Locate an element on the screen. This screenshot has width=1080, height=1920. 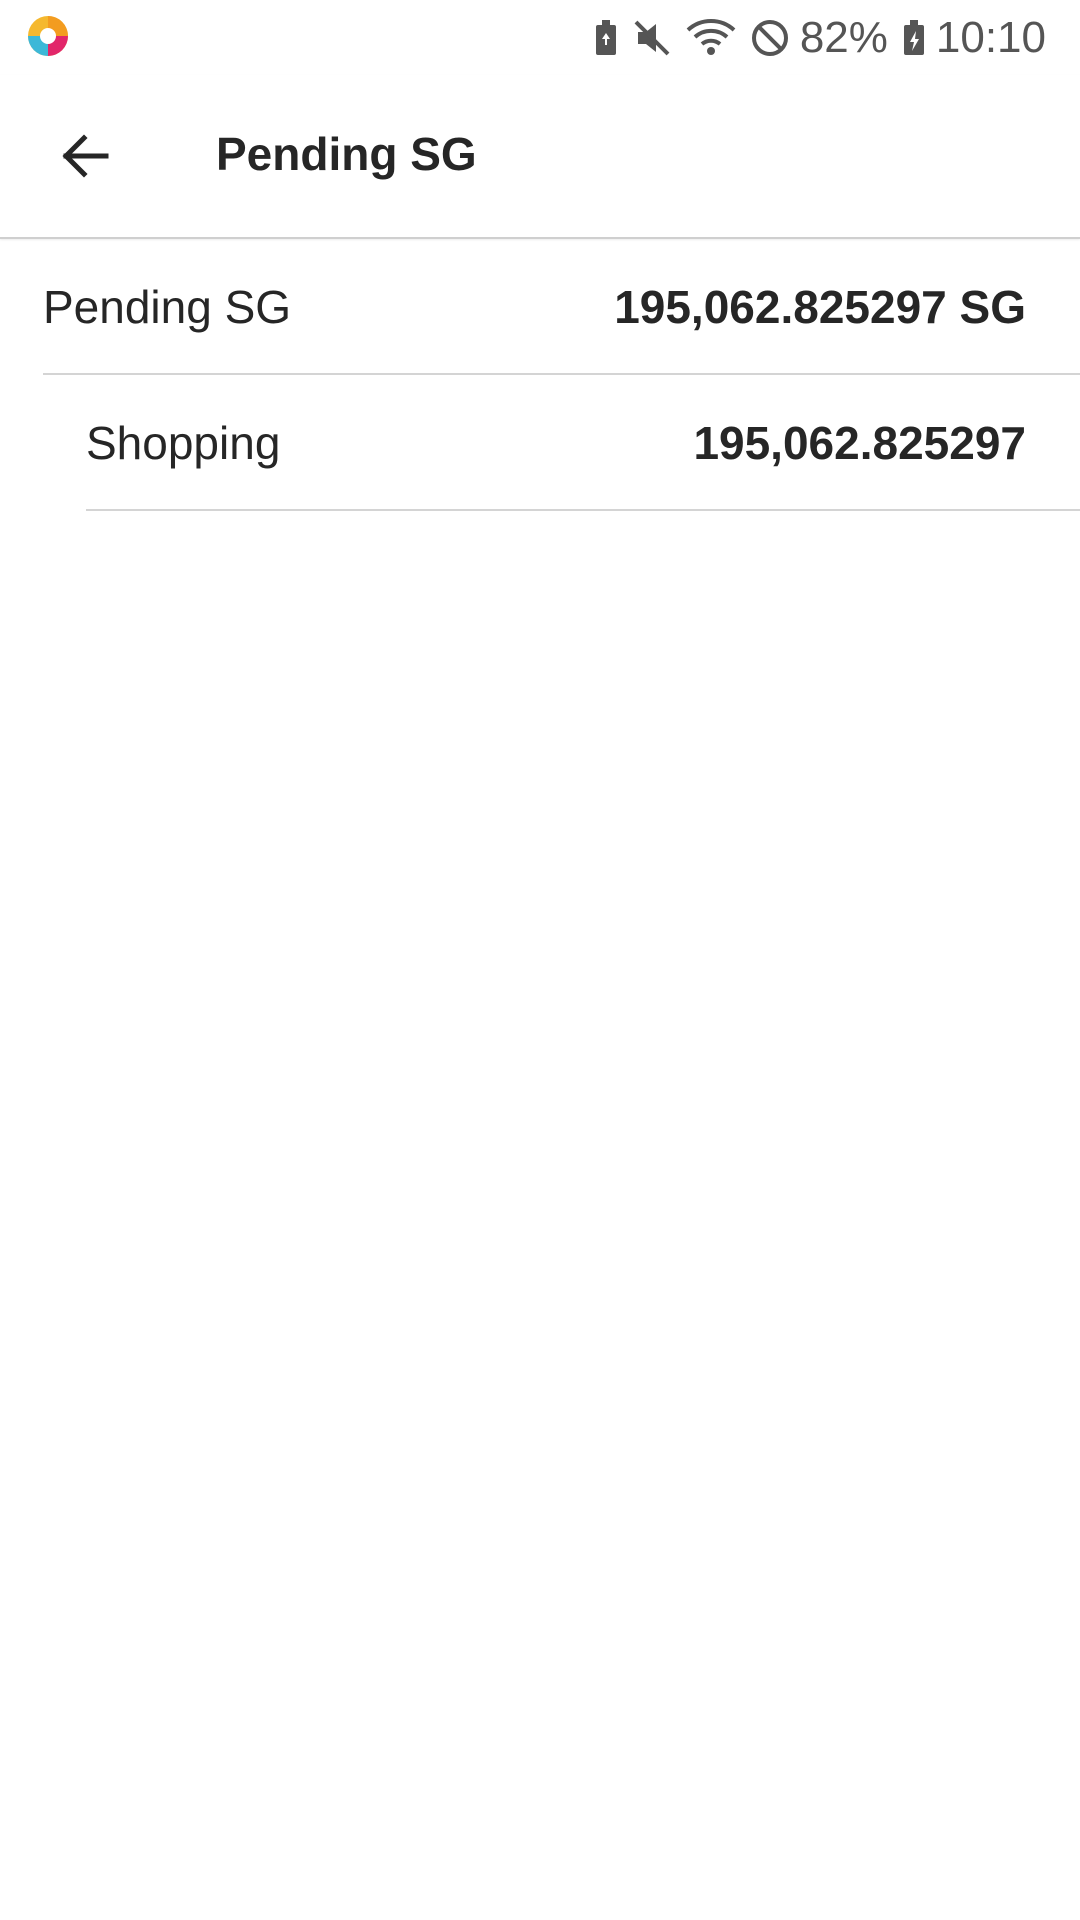
status-time: 10:10 is located at coordinates (990, 37).